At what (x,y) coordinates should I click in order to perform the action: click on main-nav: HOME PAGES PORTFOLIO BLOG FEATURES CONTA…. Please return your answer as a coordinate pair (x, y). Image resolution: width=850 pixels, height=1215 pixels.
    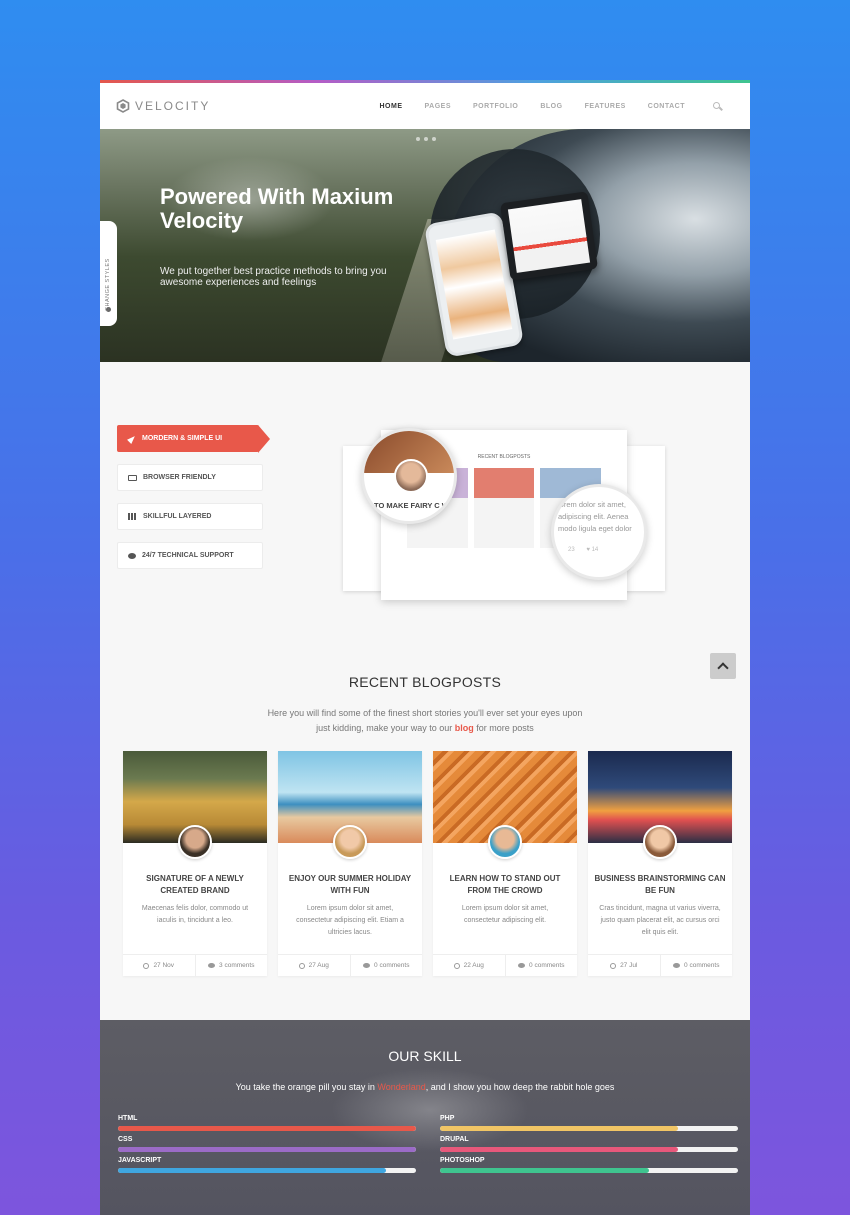
    Looking at the image, I should click on (551, 106).